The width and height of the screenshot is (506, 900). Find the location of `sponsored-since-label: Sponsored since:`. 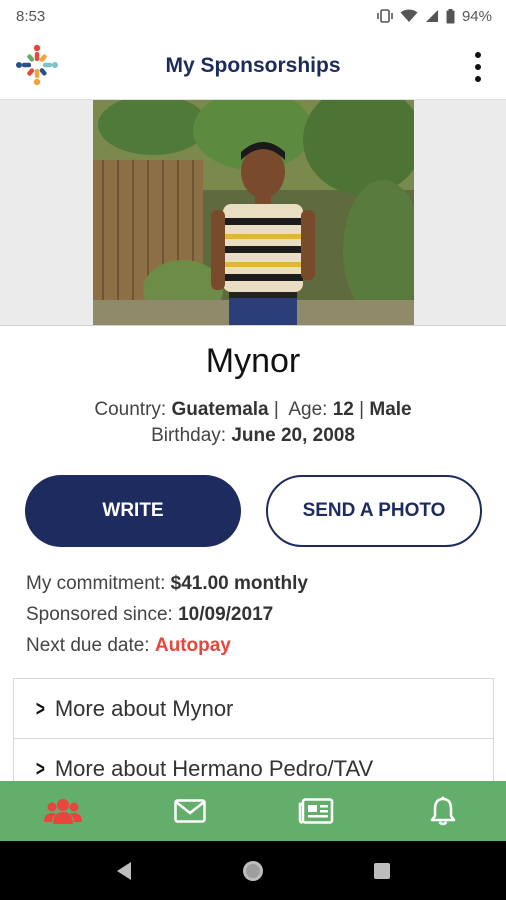

sponsored-since-label: Sponsored since: is located at coordinates (99, 614).